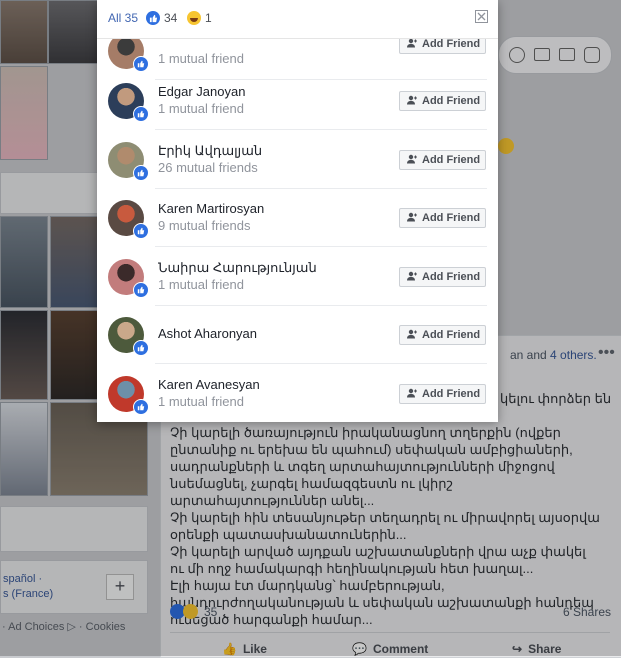  I want to click on list-item: Ashot Aharonyan Add Friend, so click(297, 335).